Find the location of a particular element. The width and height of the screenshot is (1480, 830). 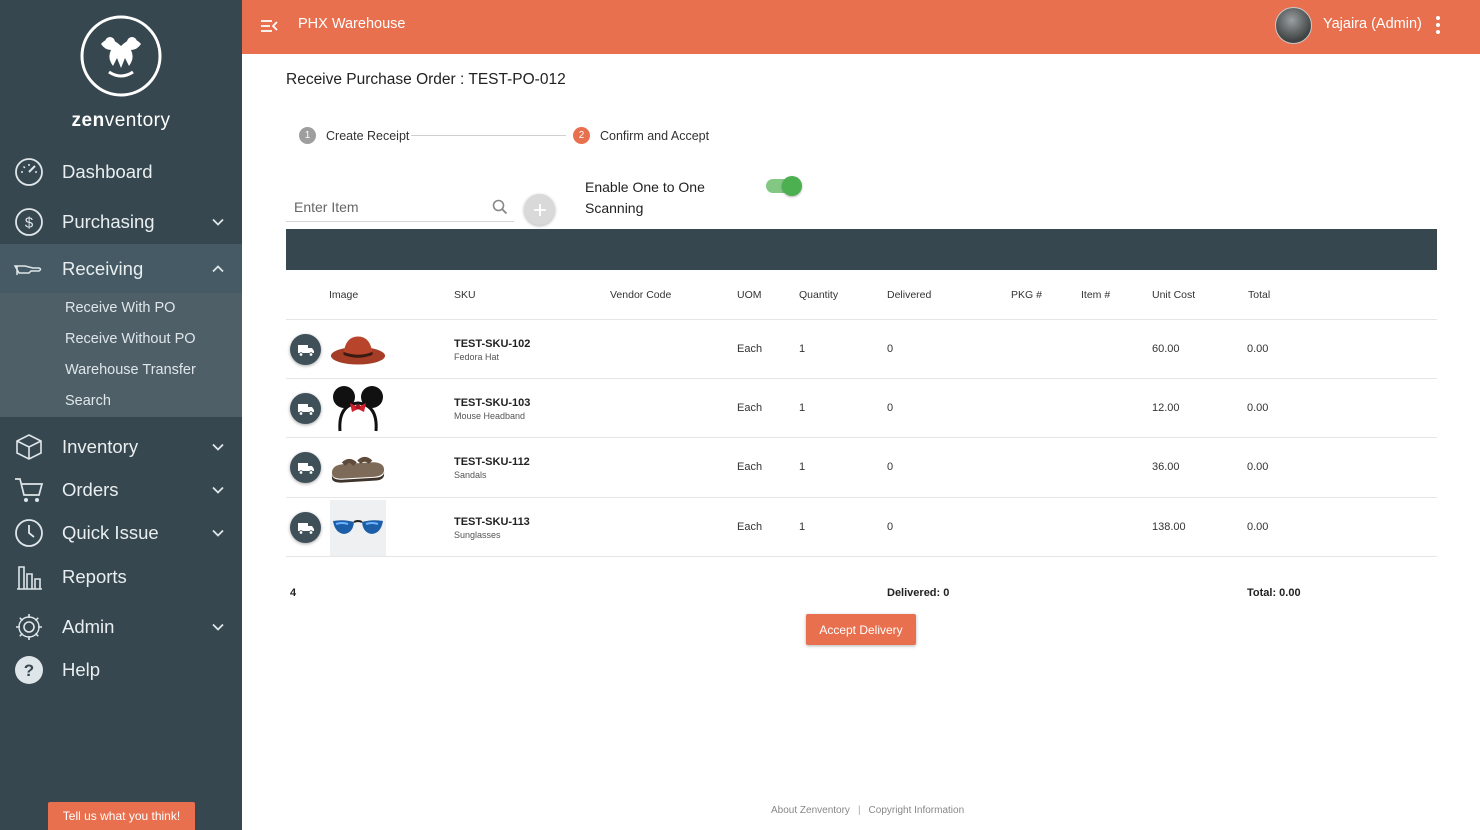

sku-code: TEST-SKU-102 is located at coordinates (492, 344).